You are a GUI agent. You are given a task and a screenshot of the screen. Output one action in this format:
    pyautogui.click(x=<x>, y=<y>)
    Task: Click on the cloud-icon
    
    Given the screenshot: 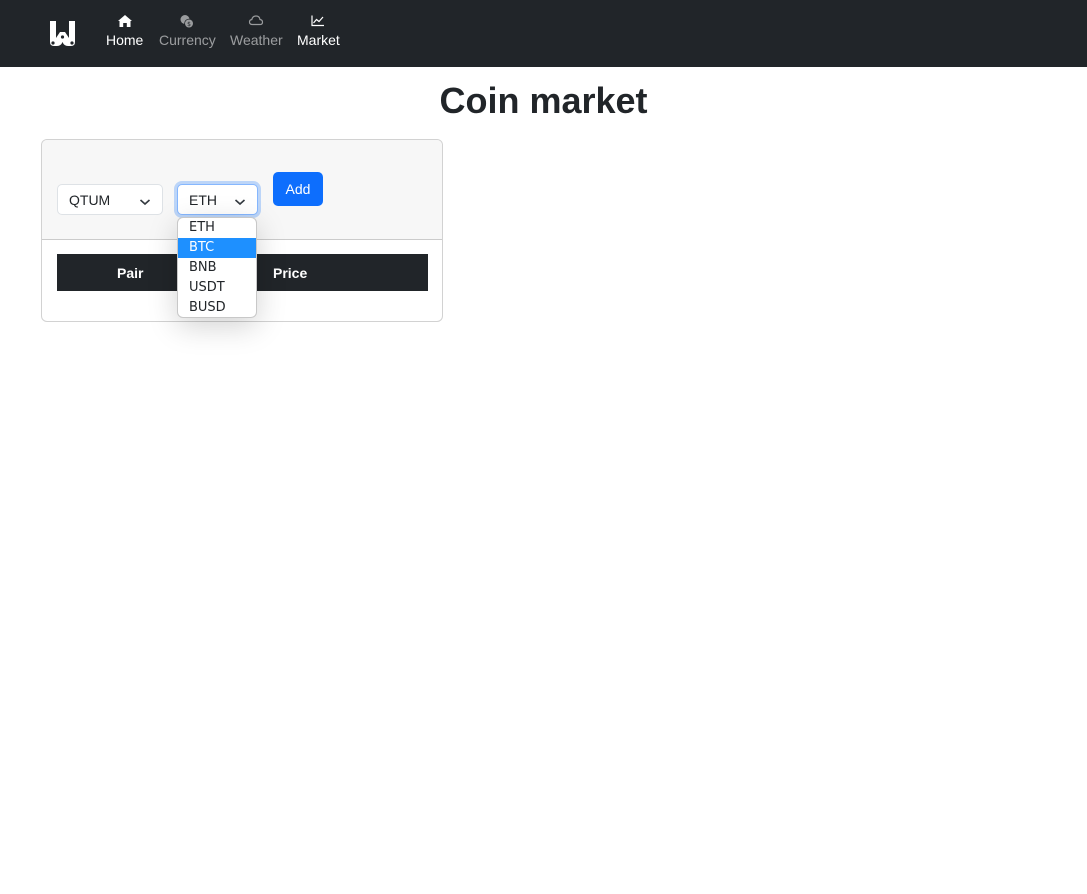 What is the action you would take?
    pyautogui.click(x=256, y=22)
    